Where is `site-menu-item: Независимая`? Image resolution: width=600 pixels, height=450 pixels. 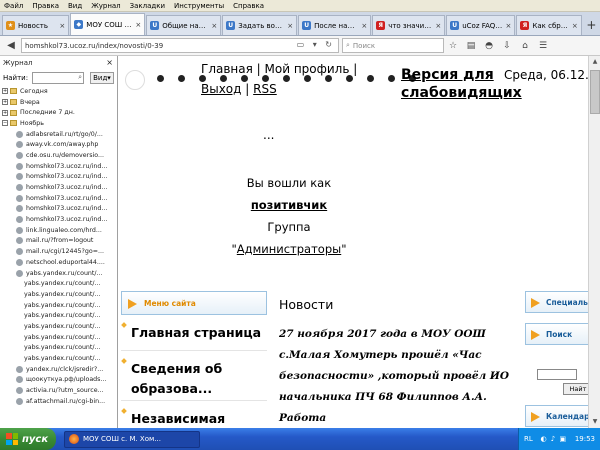 site-menu-item: Независимая is located at coordinates (194, 414).